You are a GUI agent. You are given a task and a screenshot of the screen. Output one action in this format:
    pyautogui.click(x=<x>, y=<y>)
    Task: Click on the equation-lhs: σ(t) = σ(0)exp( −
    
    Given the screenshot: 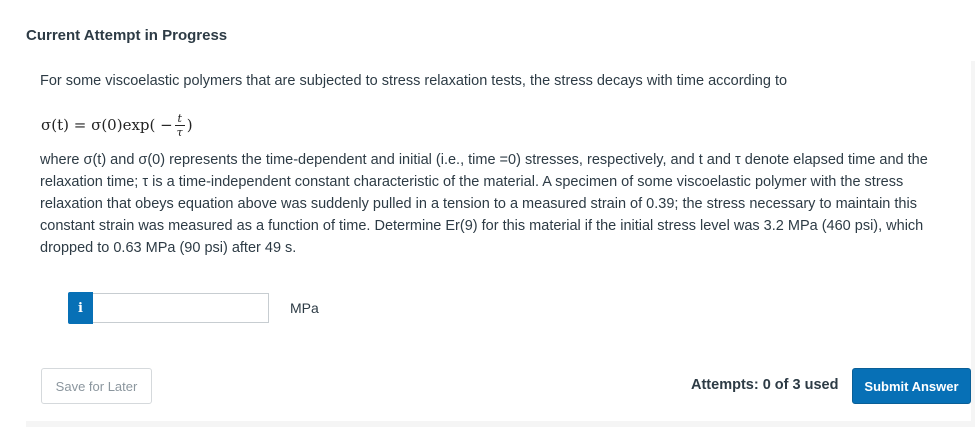 What is the action you would take?
    pyautogui.click(x=107, y=125)
    